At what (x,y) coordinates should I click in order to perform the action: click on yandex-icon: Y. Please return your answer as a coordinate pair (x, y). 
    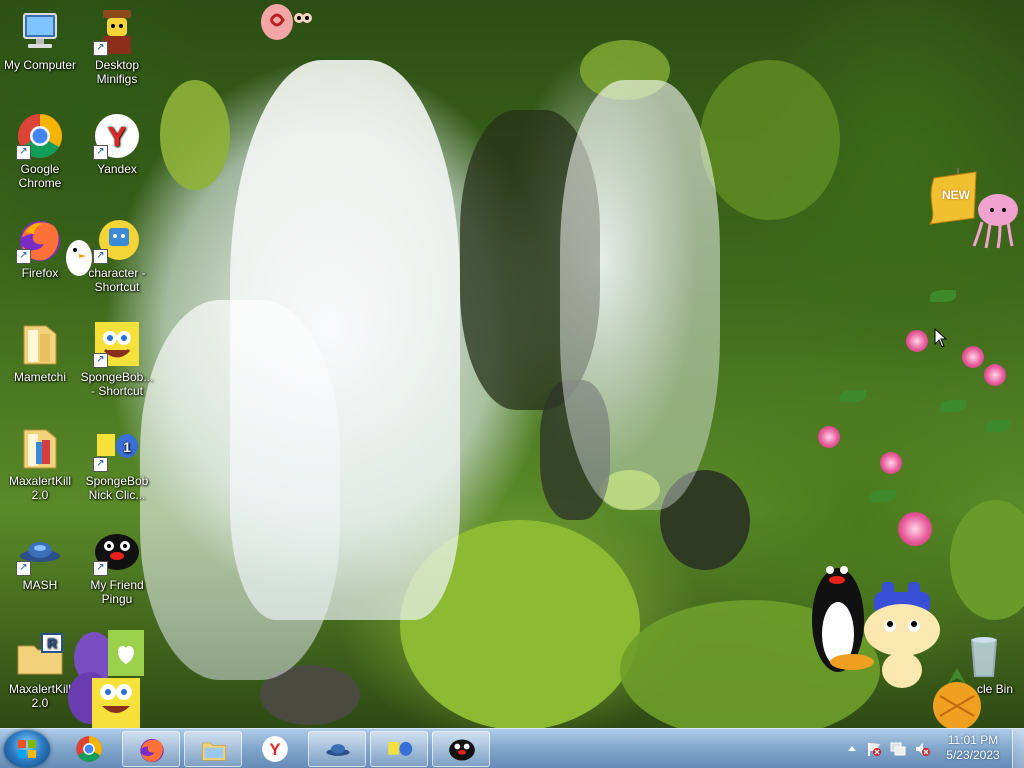
    Looking at the image, I should click on (275, 749).